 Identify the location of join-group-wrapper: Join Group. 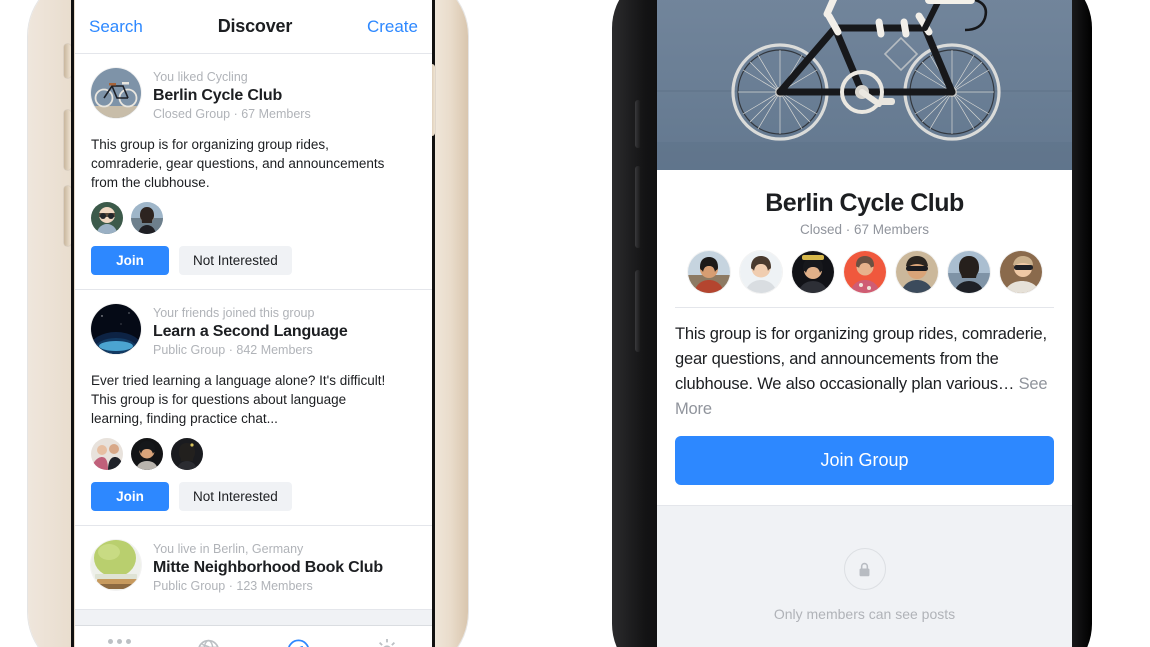
(864, 463).